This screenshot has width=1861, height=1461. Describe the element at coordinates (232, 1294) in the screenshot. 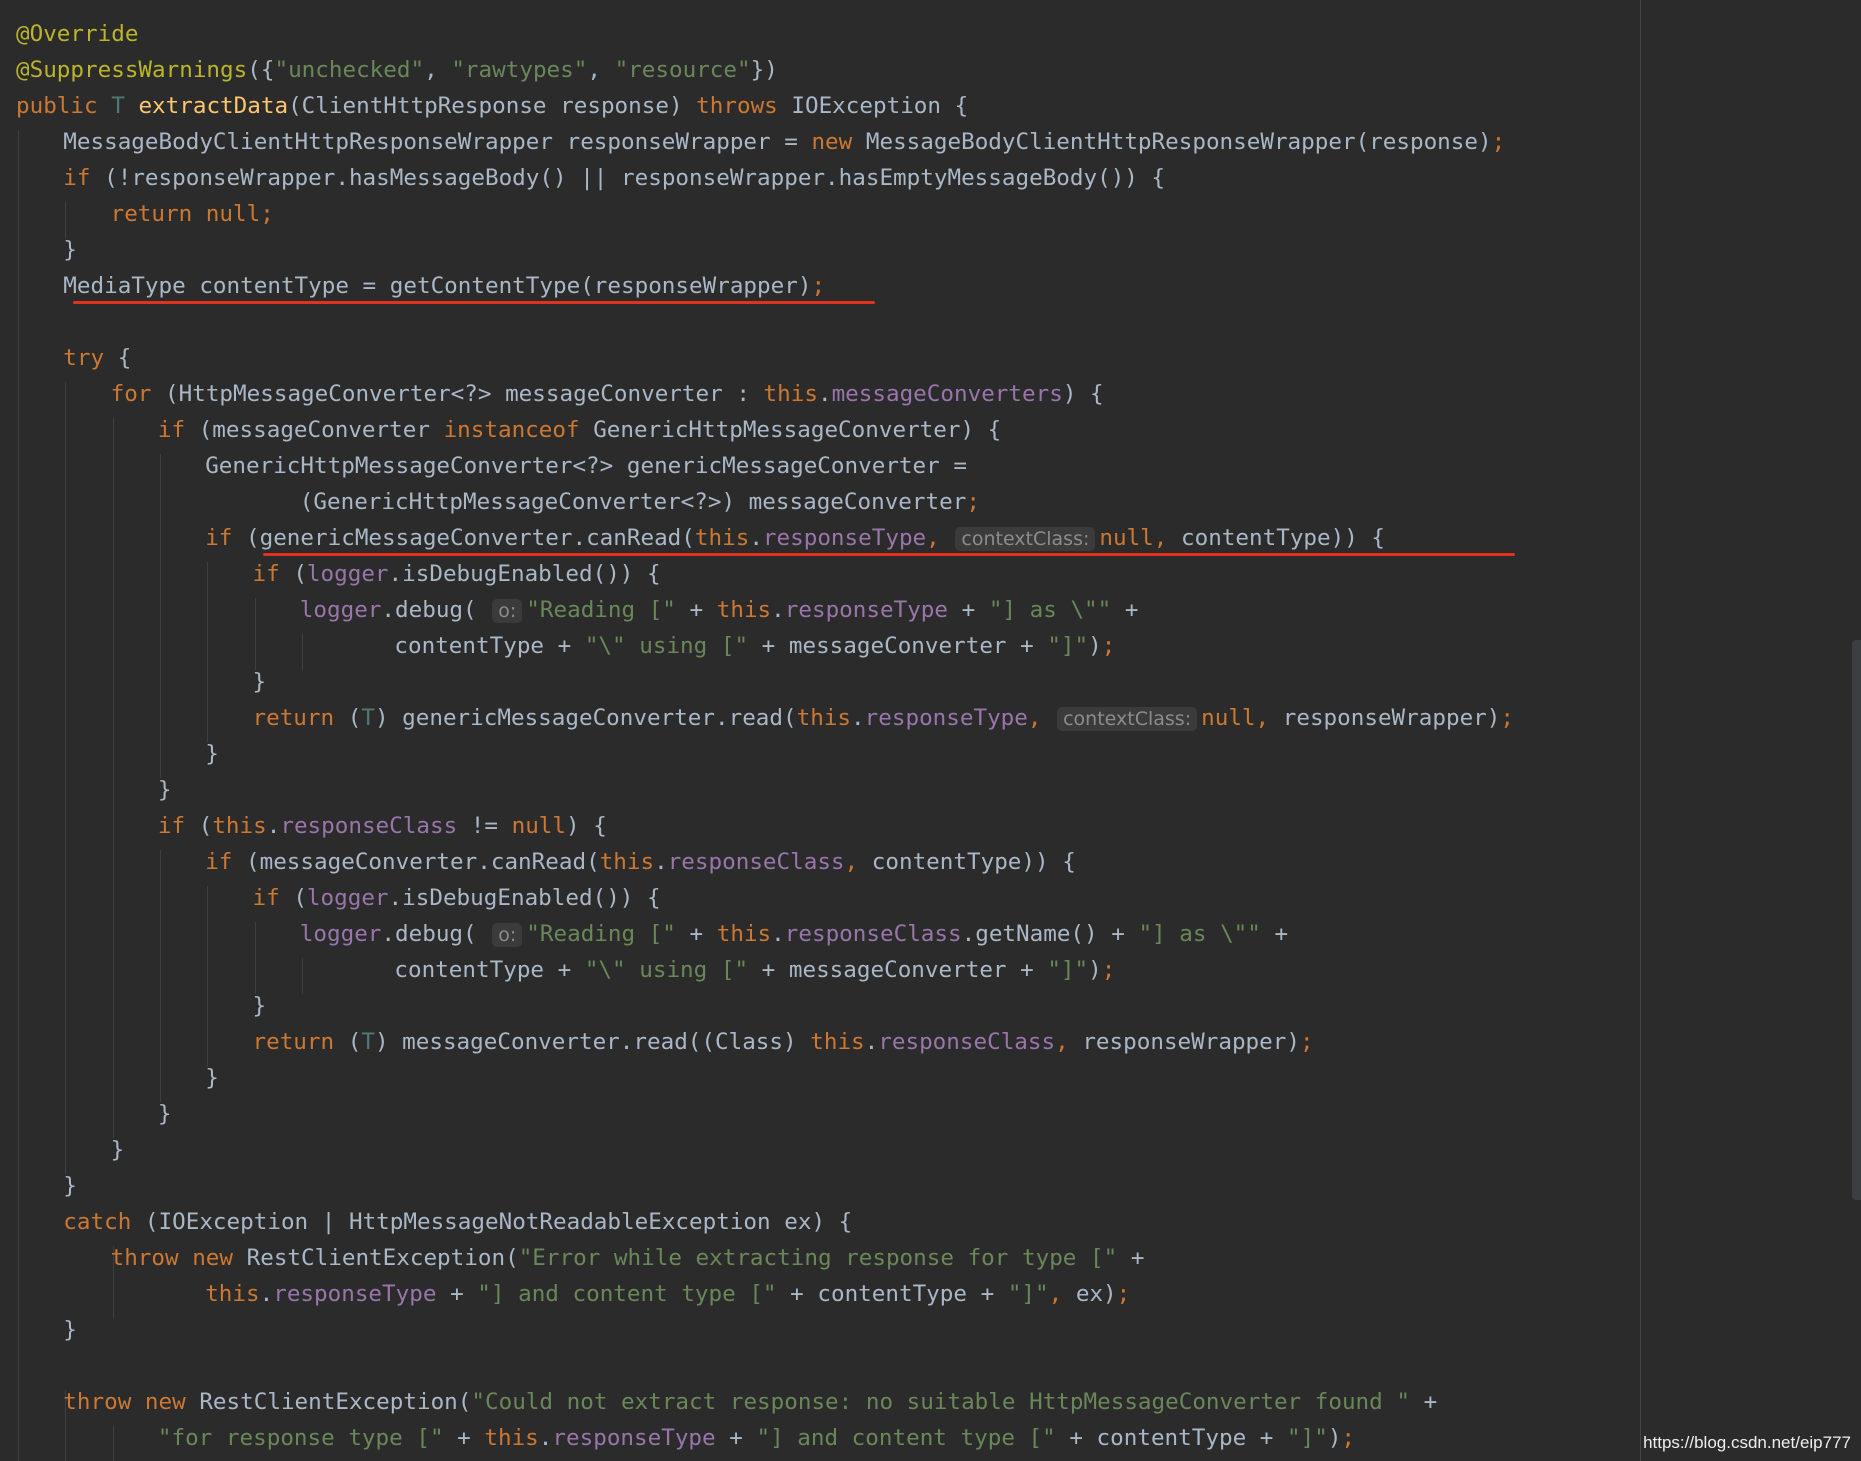

I see `code-token: this` at that location.